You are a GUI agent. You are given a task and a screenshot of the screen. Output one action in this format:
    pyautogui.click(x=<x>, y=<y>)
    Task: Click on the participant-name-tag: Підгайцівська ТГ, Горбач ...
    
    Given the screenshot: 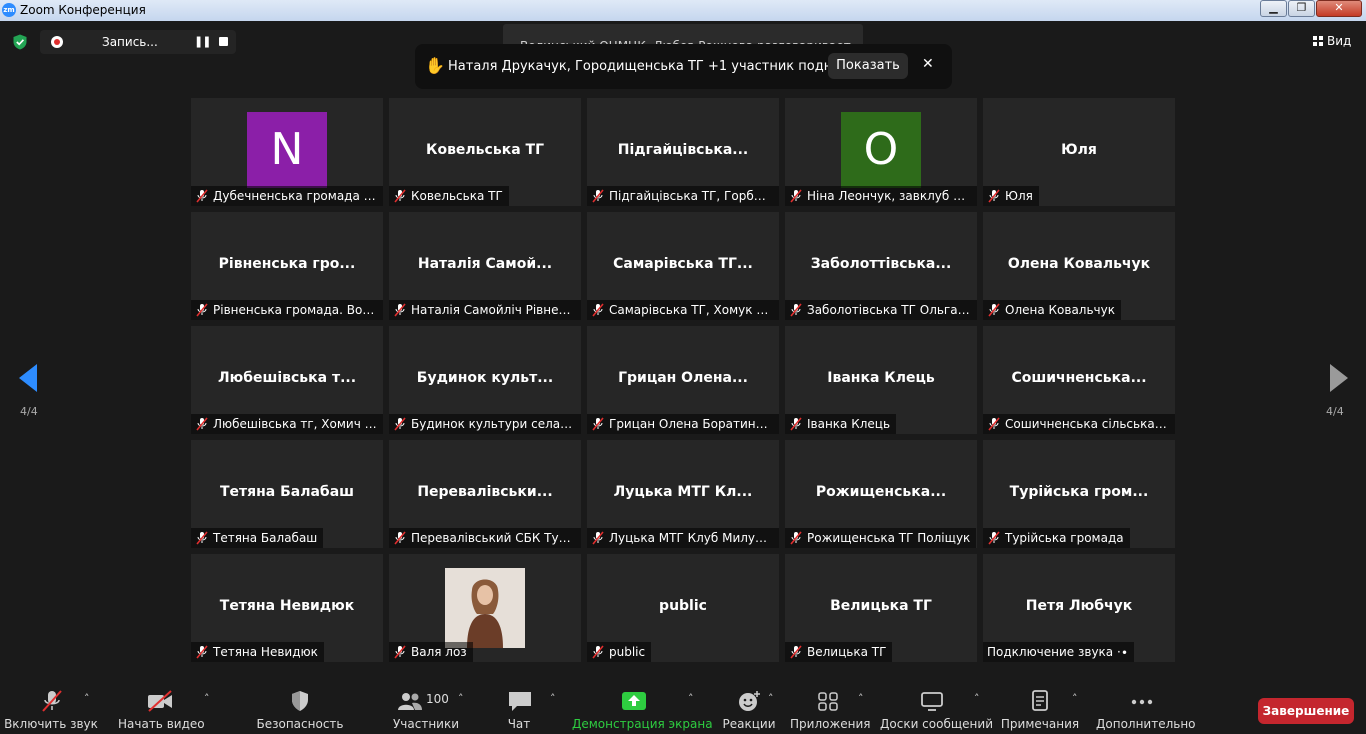 What is the action you would take?
    pyautogui.click(x=683, y=196)
    